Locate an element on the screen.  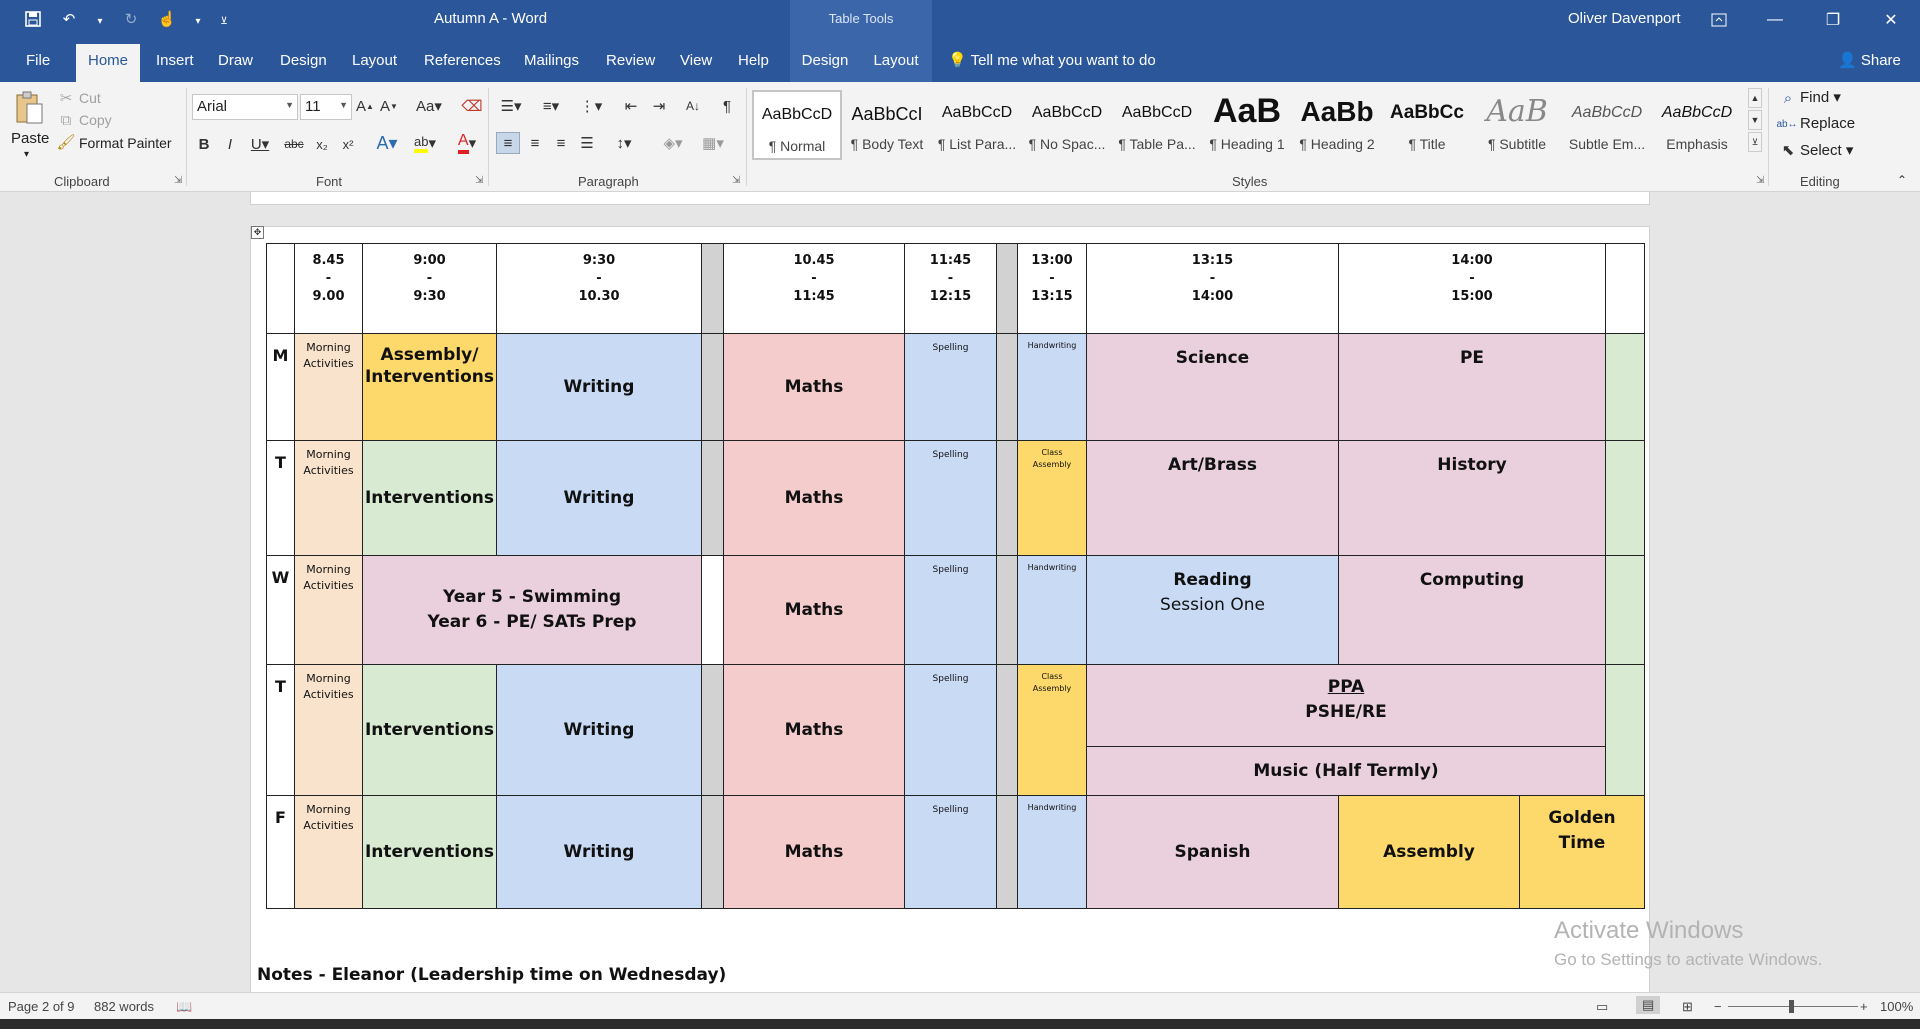
touch-mode-icon: ☝ is located at coordinates (167, 19).